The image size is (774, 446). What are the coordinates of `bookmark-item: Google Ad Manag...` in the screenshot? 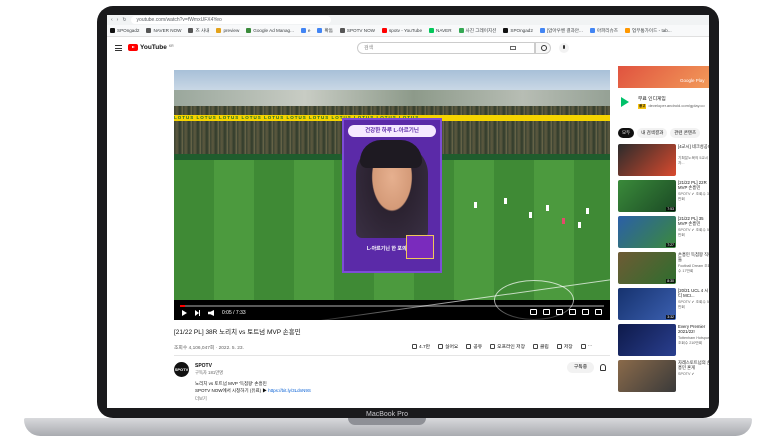 It's located at (270, 30).